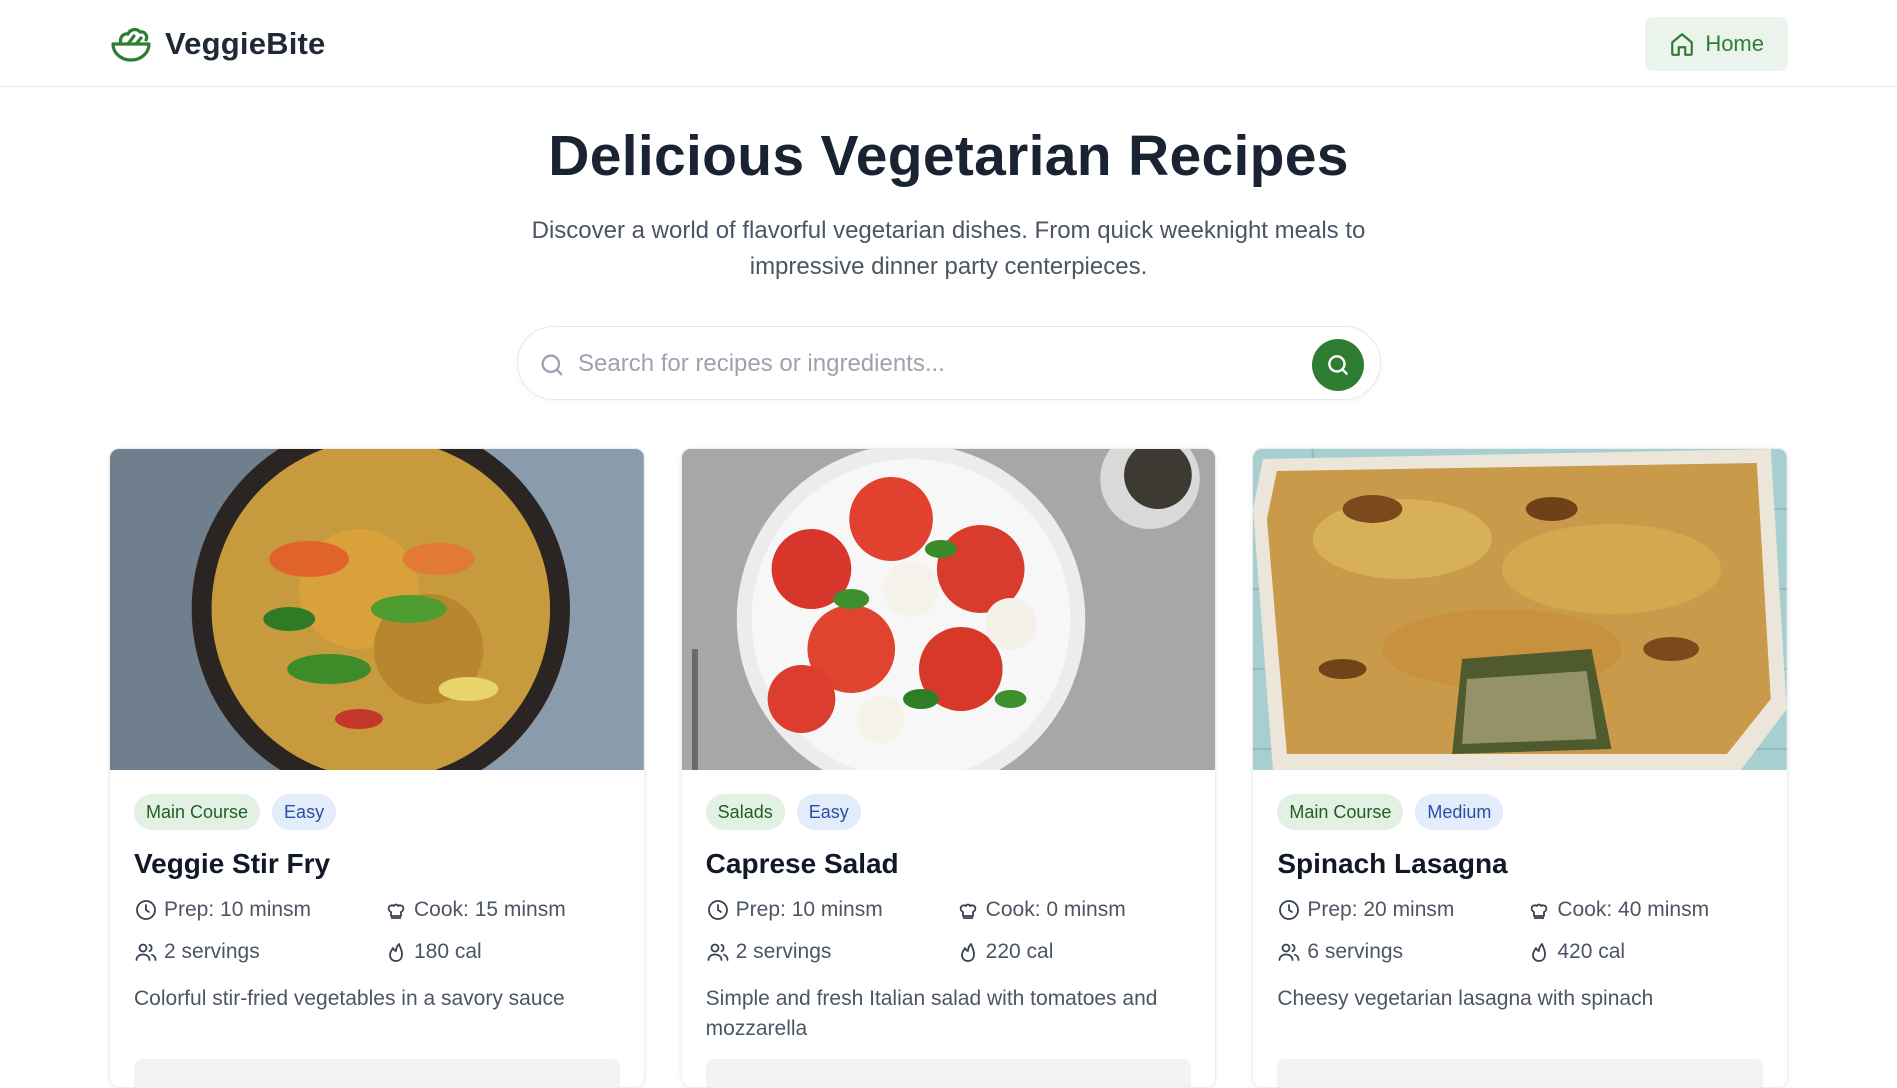 The image size is (1897, 1088). Describe the element at coordinates (948, 43) in the screenshot. I see `top-navbar: VeggieBite Home` at that location.